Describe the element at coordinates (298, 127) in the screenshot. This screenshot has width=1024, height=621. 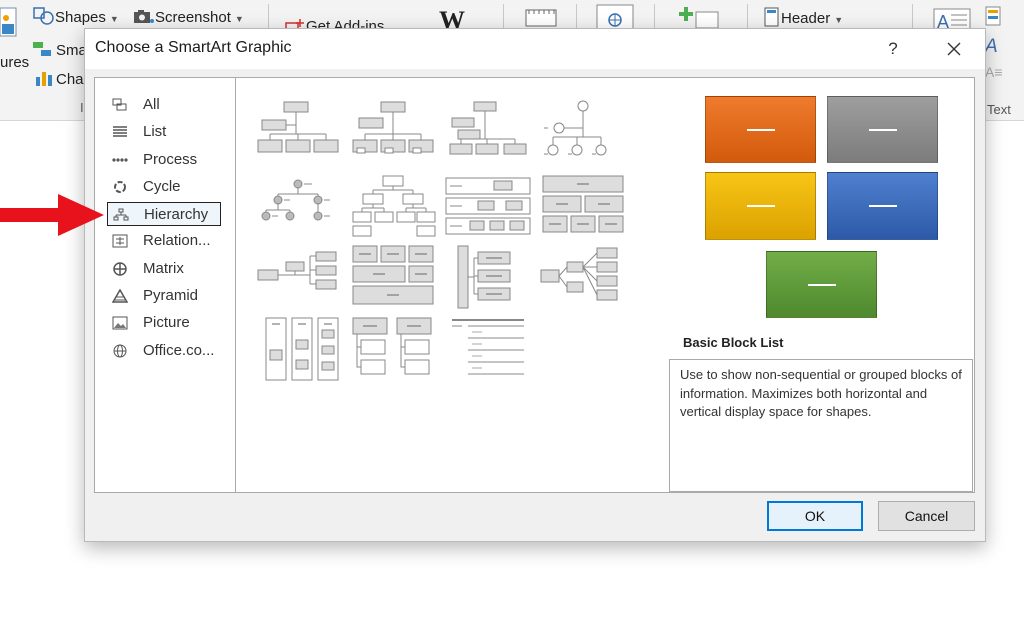
I see `organization-chart-icon` at that location.